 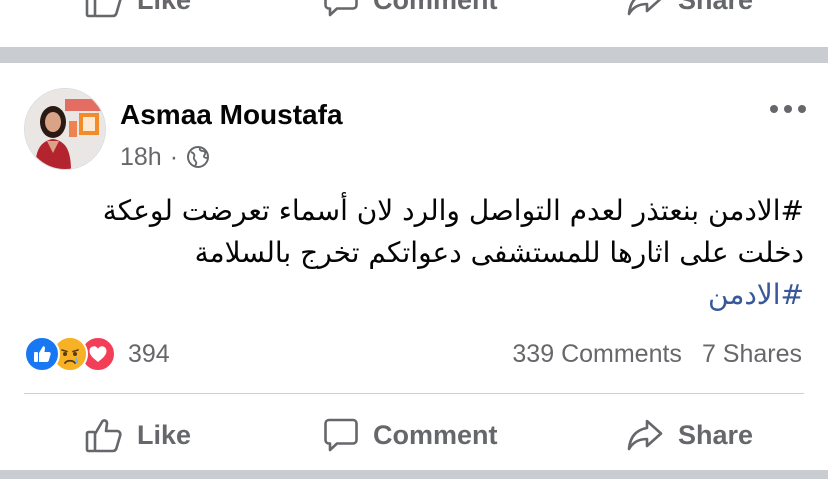 I want to click on avatar, so click(x=65, y=129).